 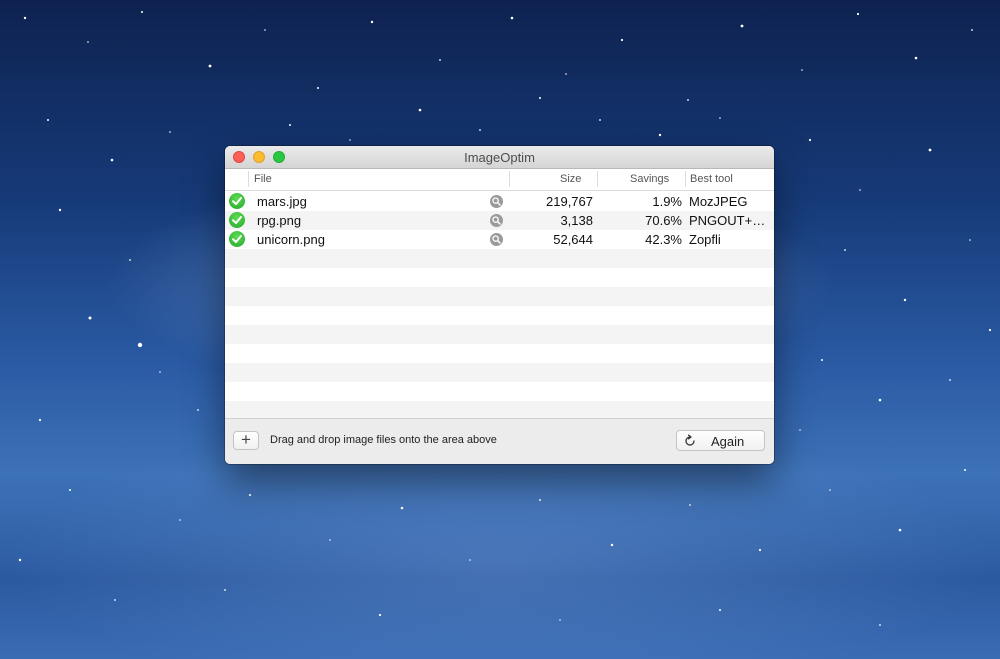 I want to click on file-size: 3,138, so click(x=576, y=220).